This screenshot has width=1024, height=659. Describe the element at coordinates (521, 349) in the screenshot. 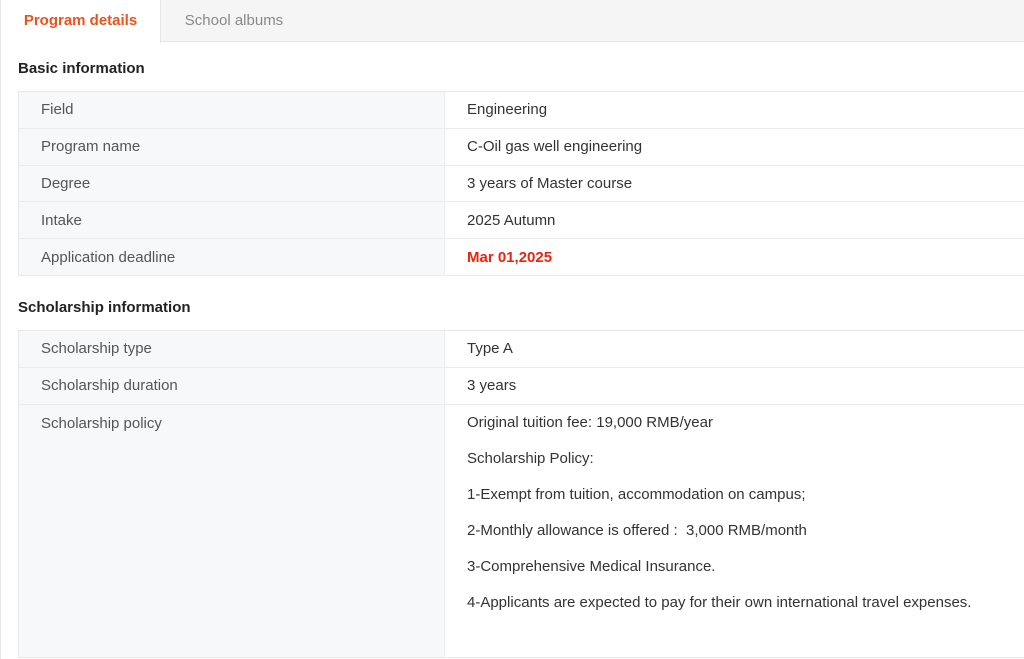

I see `table-row: Scholarship type Type A` at that location.